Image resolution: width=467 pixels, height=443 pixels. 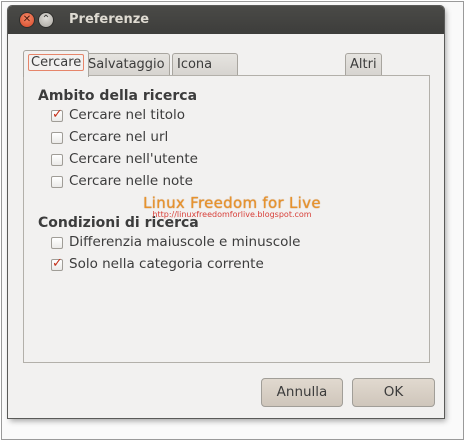 What do you see at coordinates (185, 242) in the screenshot?
I see `checkbox-label: Differenzia maiuscole e minuscole` at bounding box center [185, 242].